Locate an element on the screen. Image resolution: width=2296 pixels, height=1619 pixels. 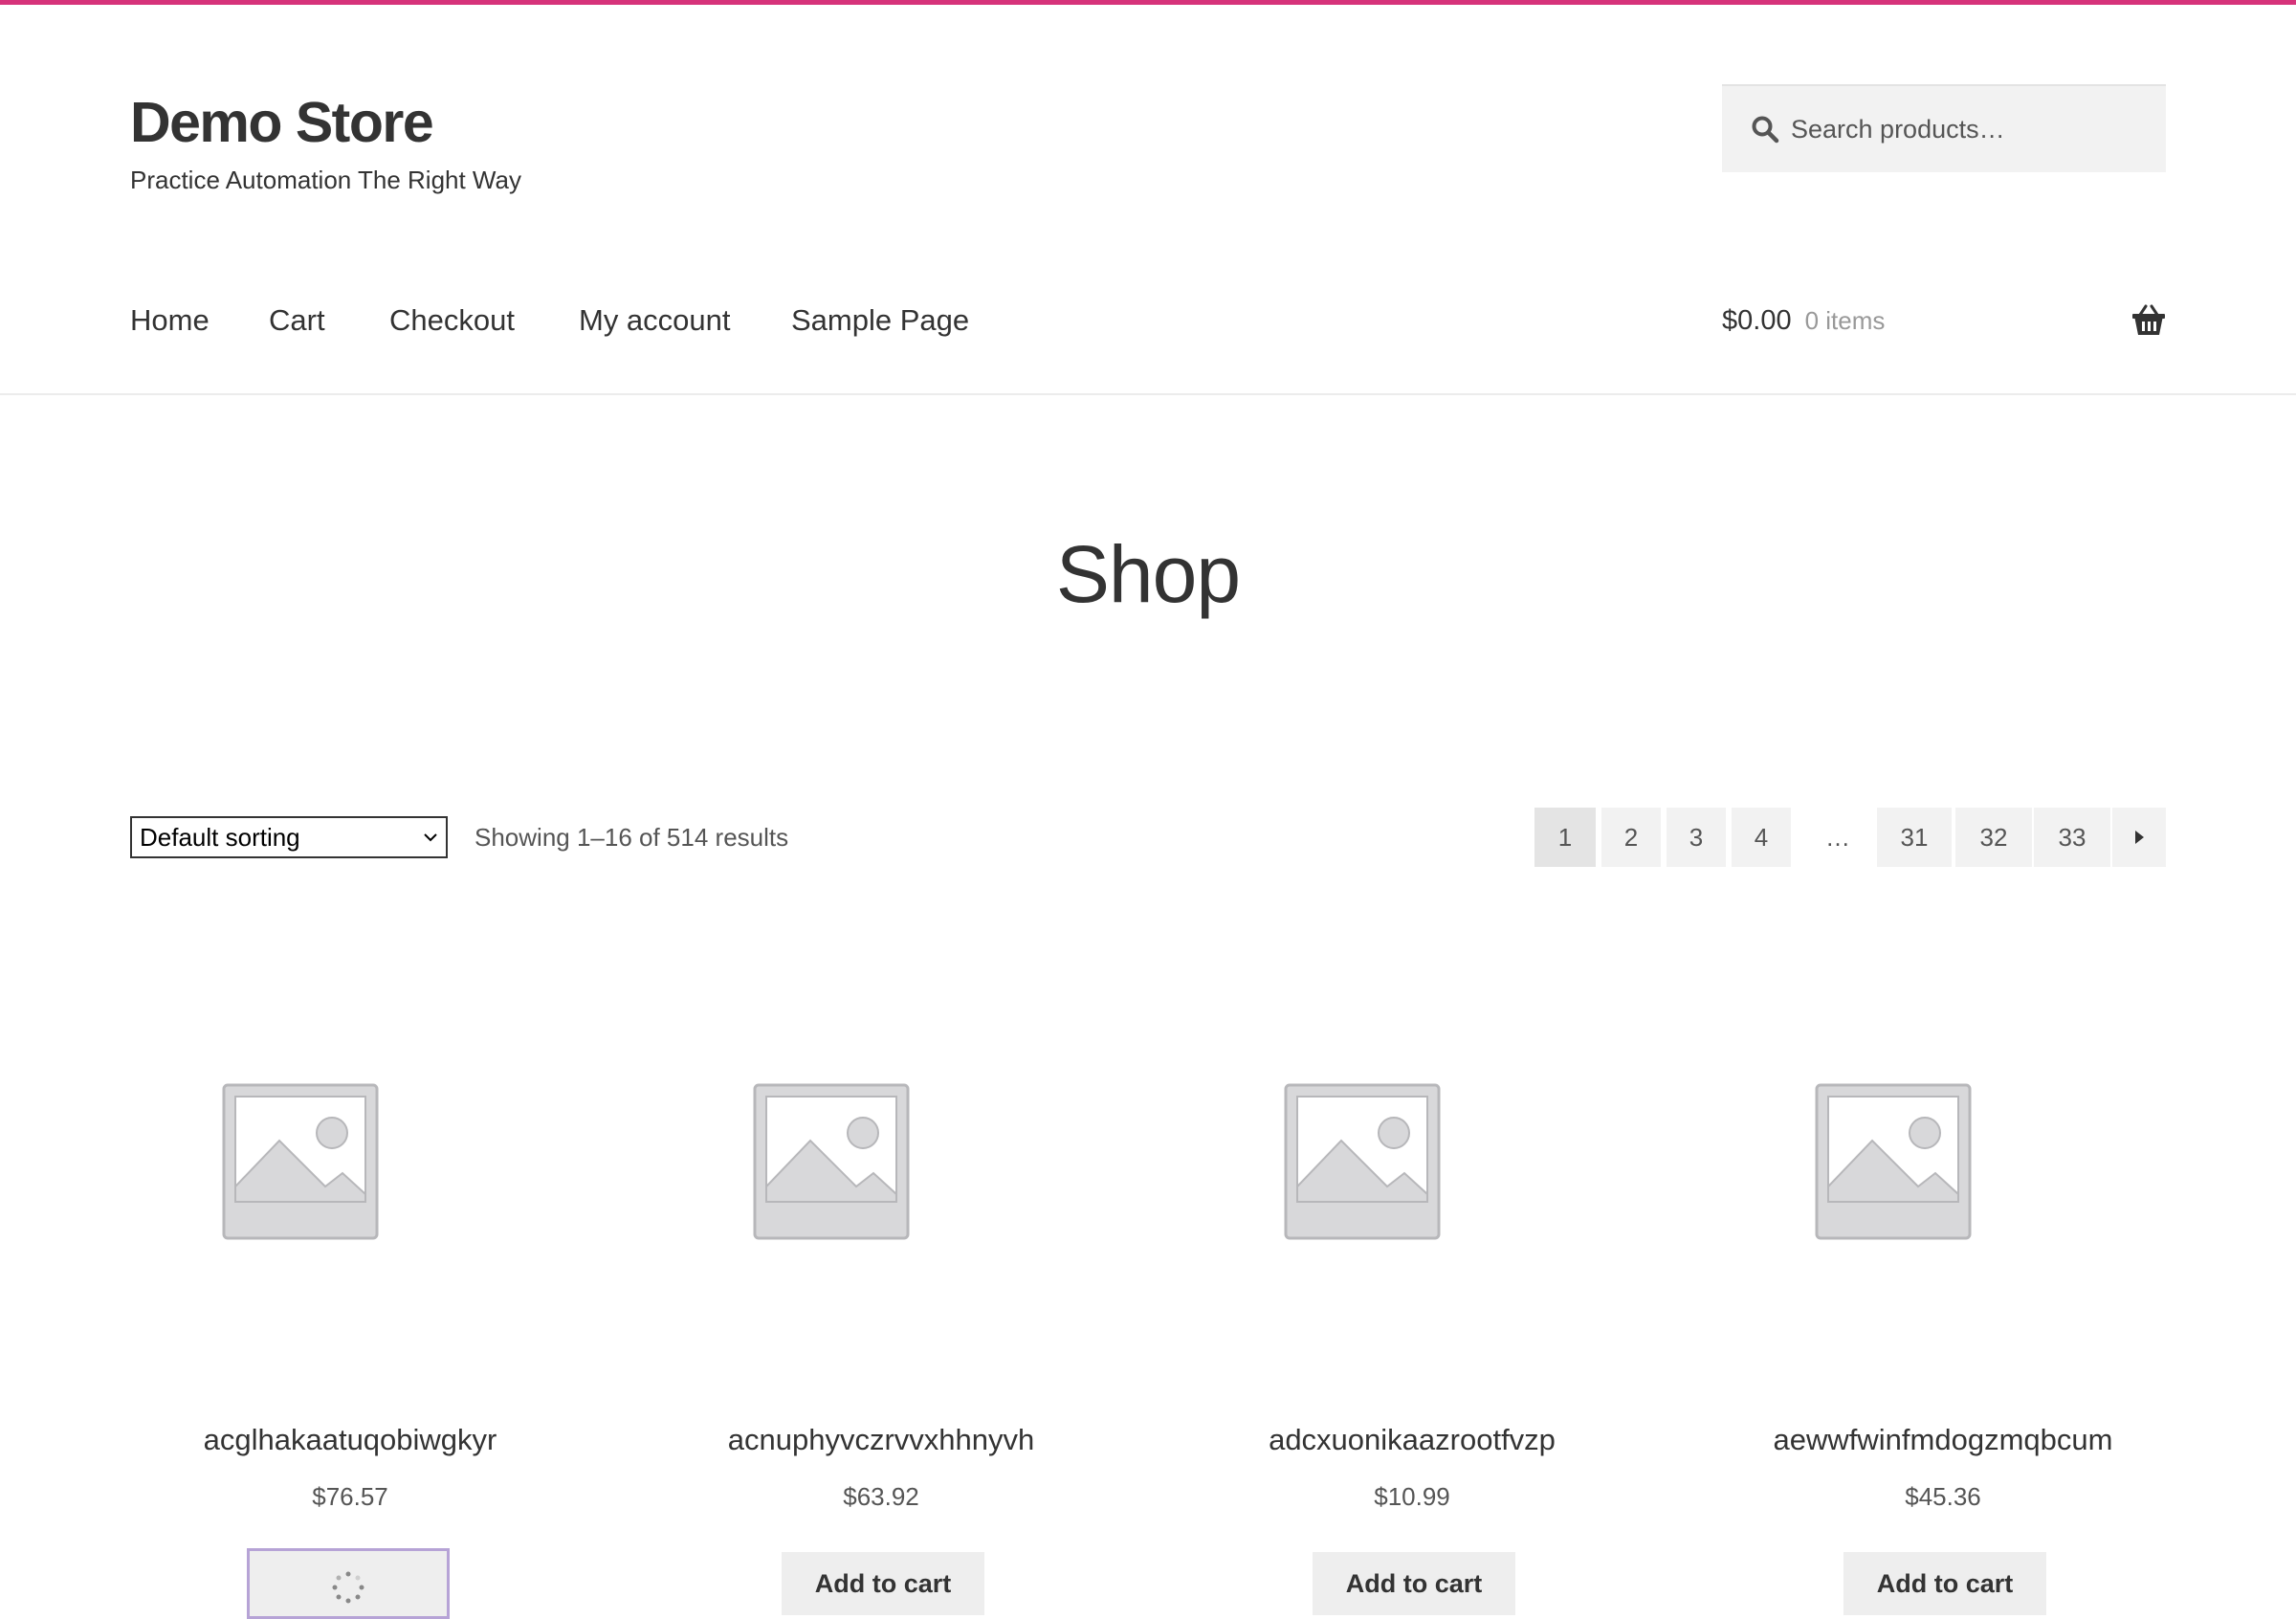
cart-item-count: 0 items is located at coordinates (1845, 320).